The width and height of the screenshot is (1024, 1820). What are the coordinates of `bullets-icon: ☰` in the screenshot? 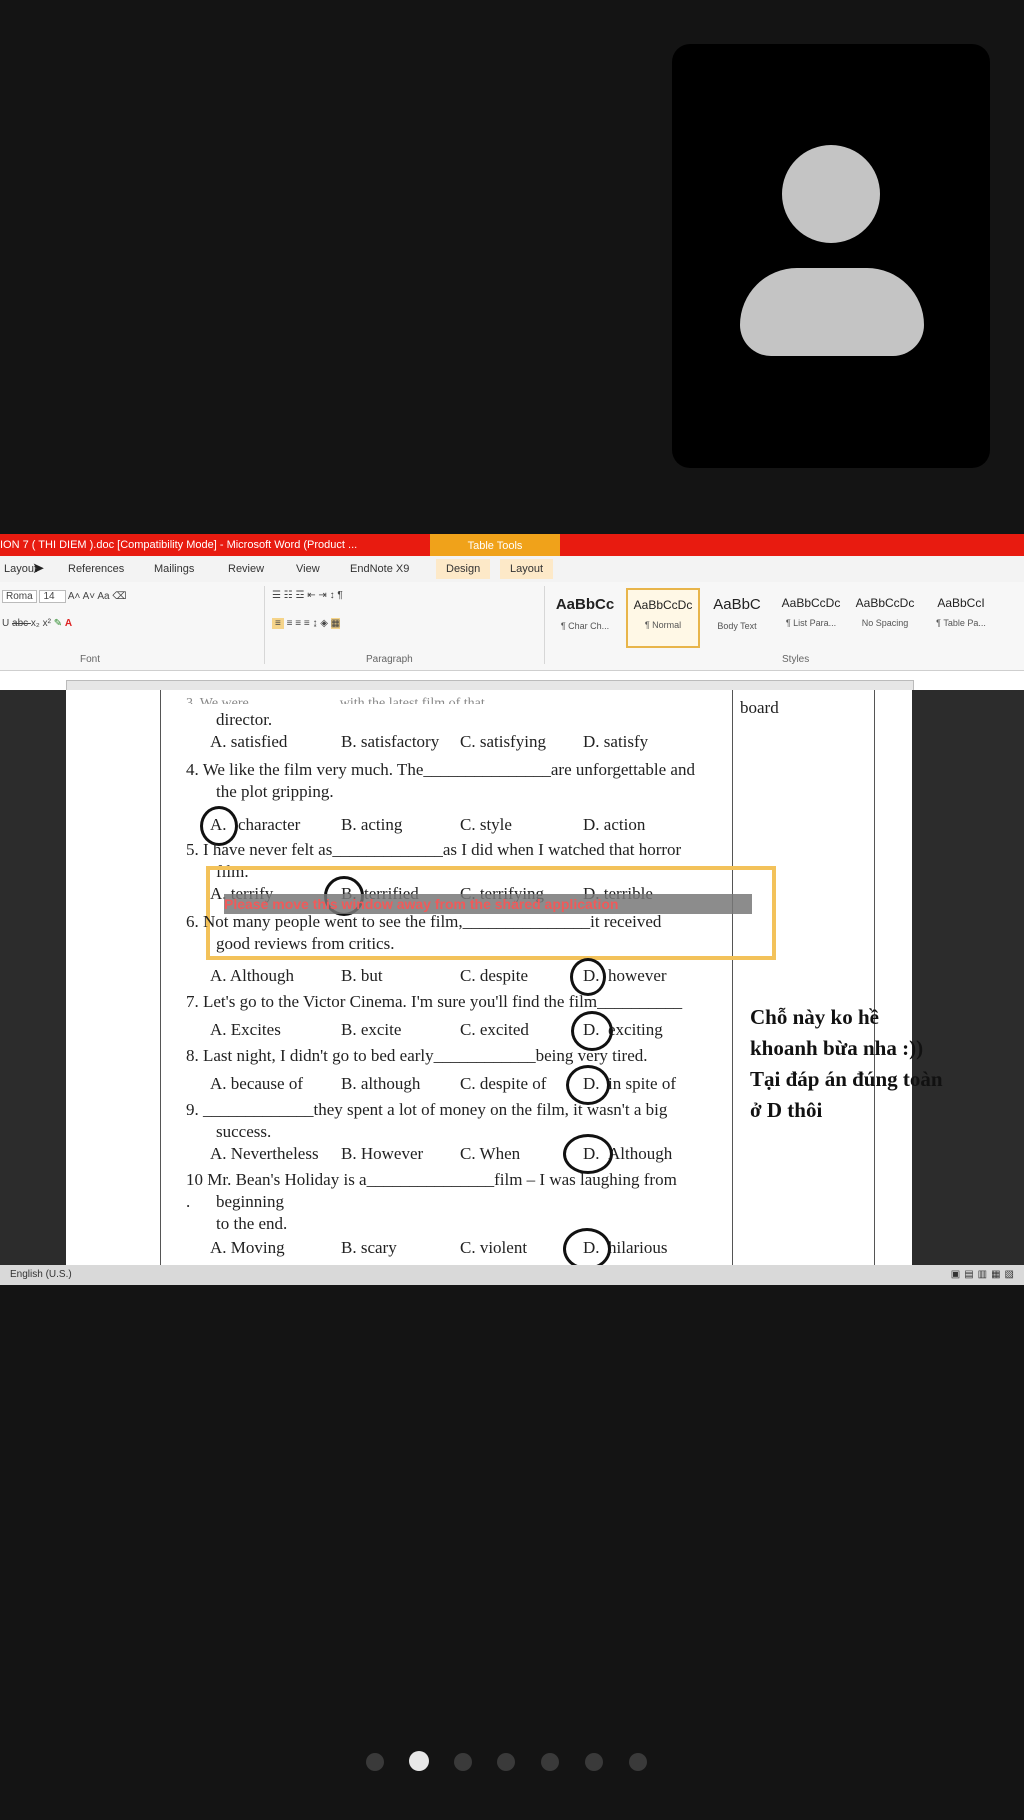 It's located at (278, 595).